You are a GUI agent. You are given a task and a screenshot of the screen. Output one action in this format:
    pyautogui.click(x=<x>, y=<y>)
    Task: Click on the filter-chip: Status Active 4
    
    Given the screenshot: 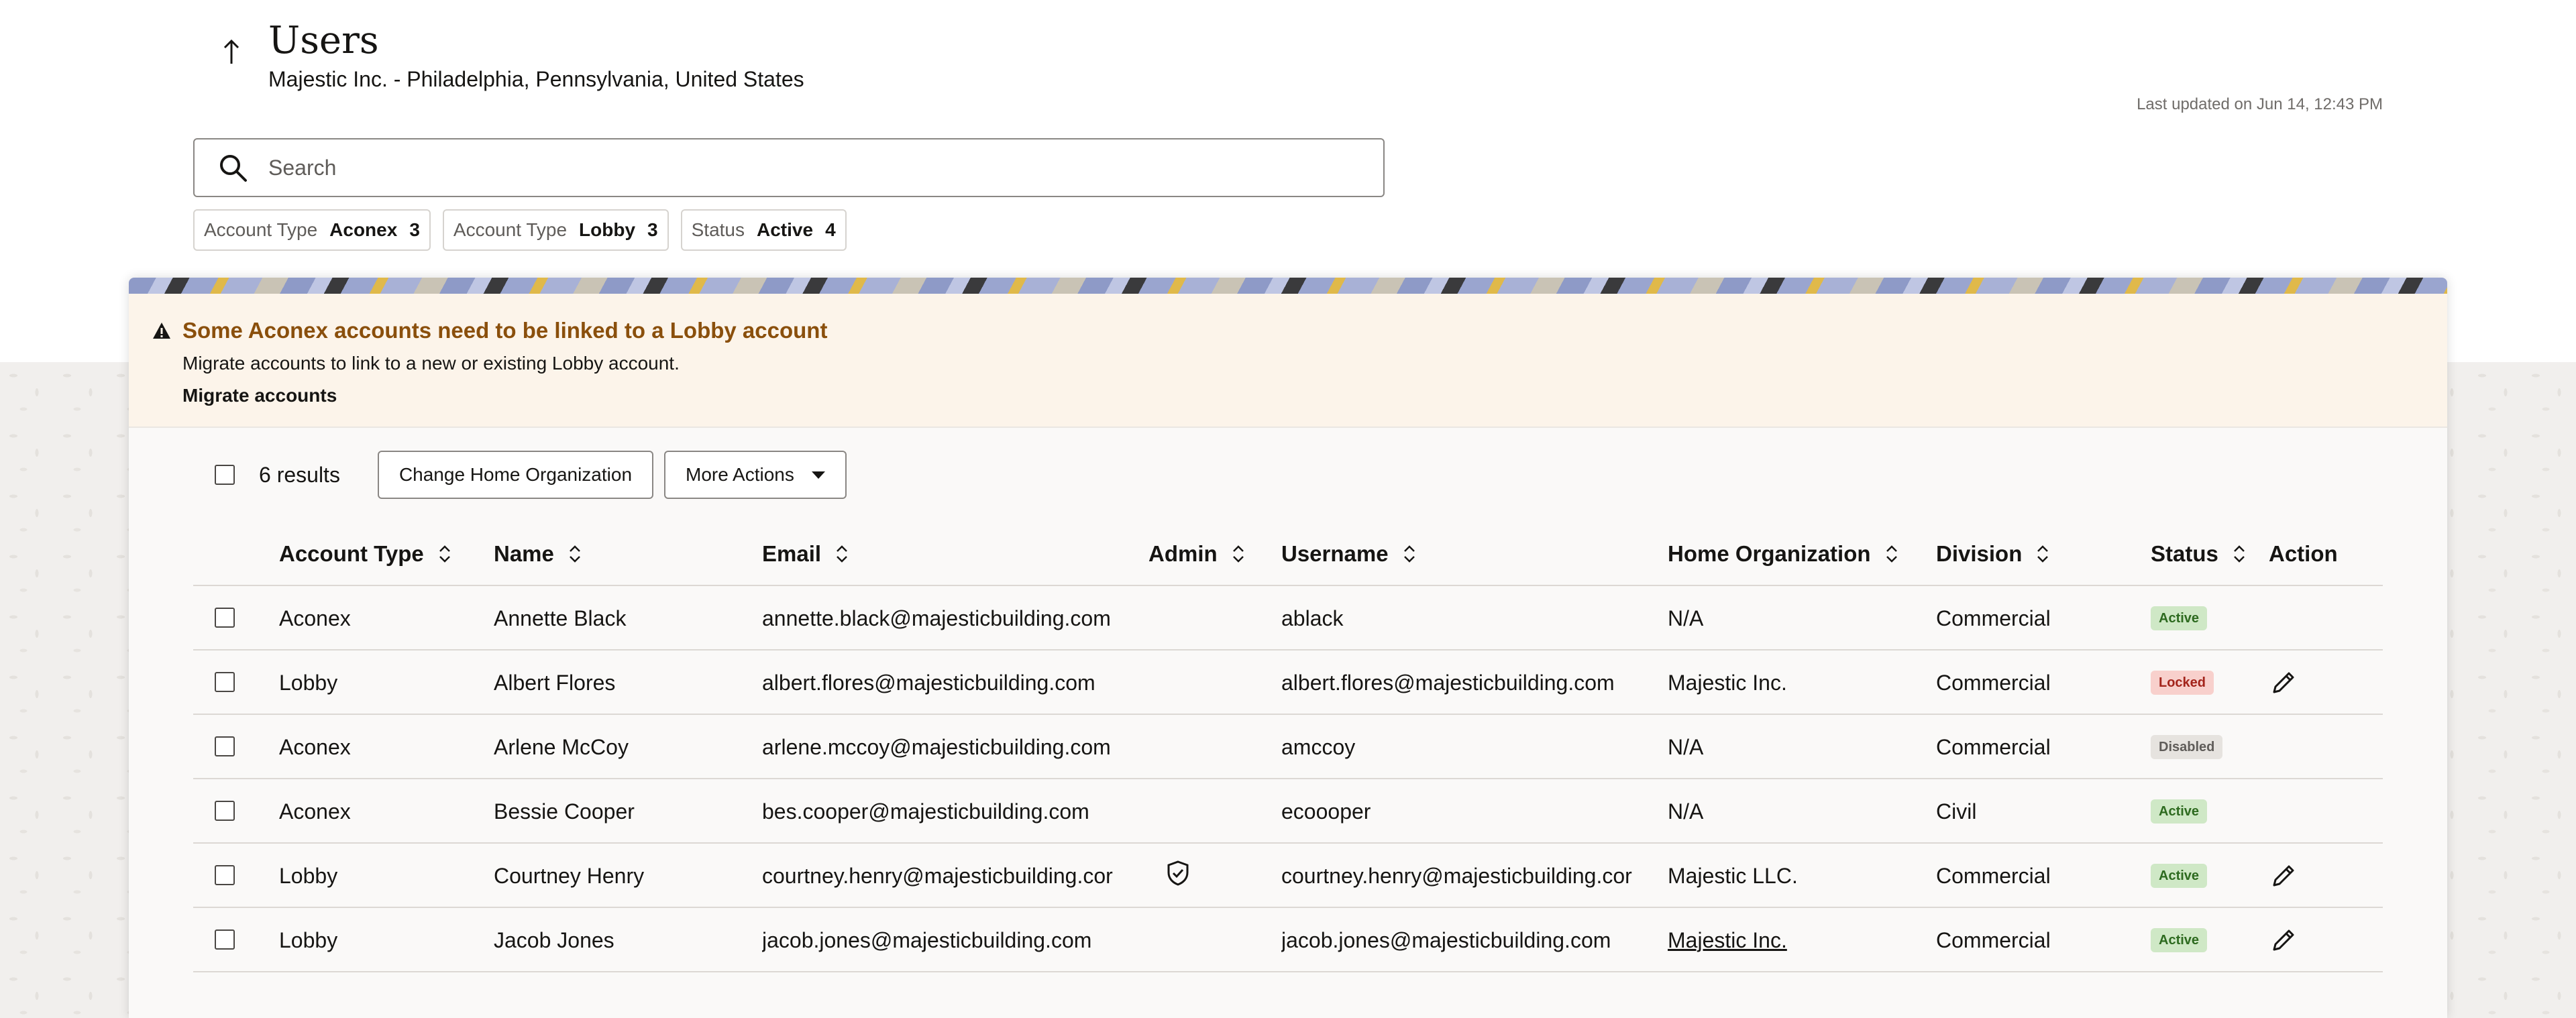 What is the action you would take?
    pyautogui.click(x=763, y=230)
    